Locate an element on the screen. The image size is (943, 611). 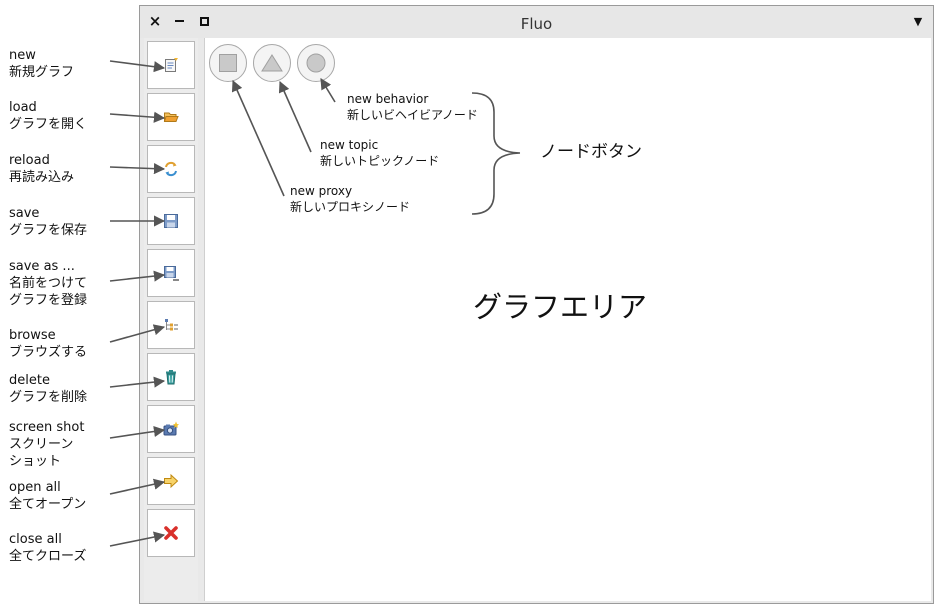
title-bar: × Fluo ▼ is located at coordinates (536, 22).